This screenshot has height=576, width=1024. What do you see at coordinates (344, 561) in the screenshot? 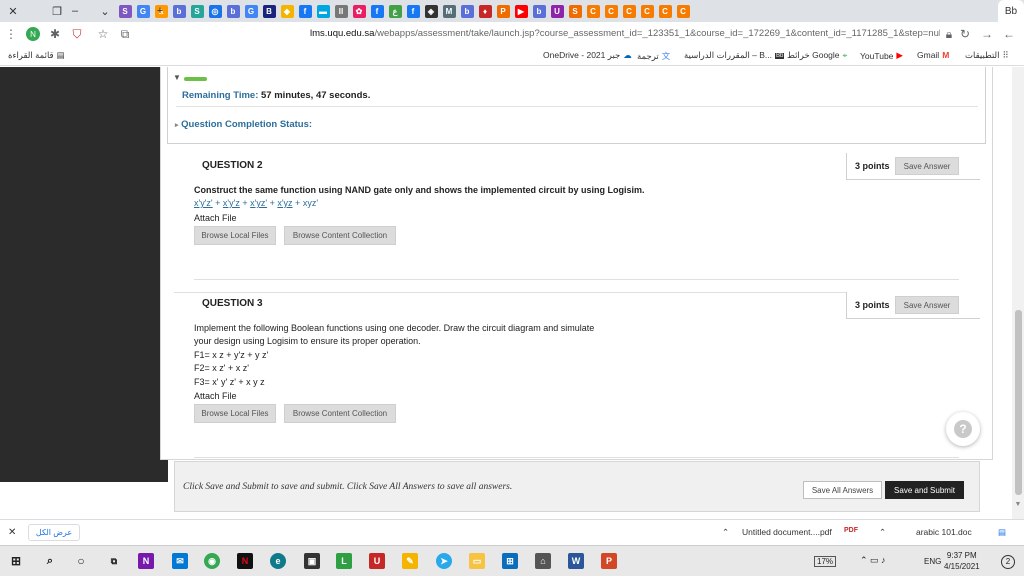
I see `lens-app-icon: L` at bounding box center [344, 561].